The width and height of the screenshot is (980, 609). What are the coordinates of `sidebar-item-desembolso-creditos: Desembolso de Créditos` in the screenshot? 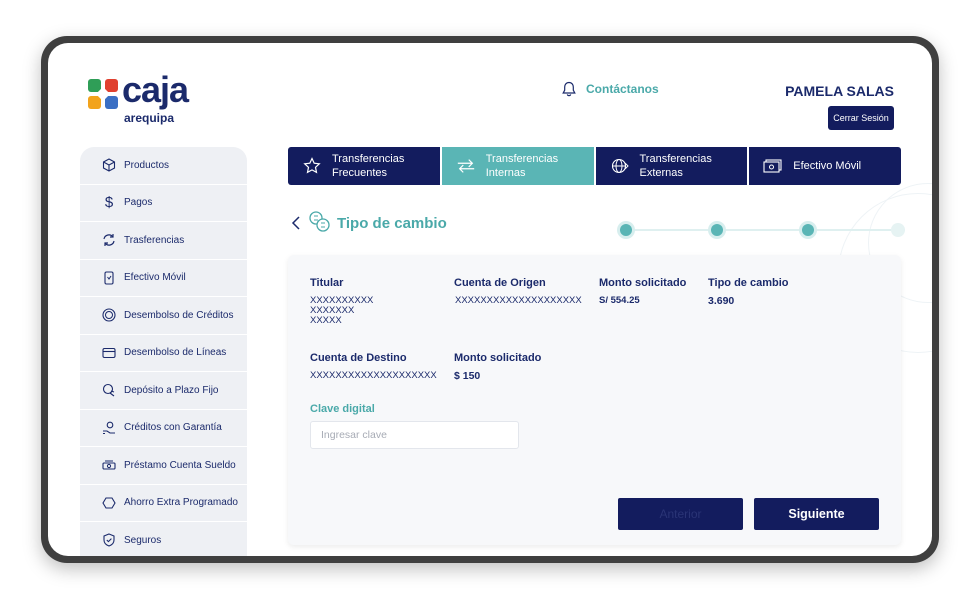 It's located at (163, 316).